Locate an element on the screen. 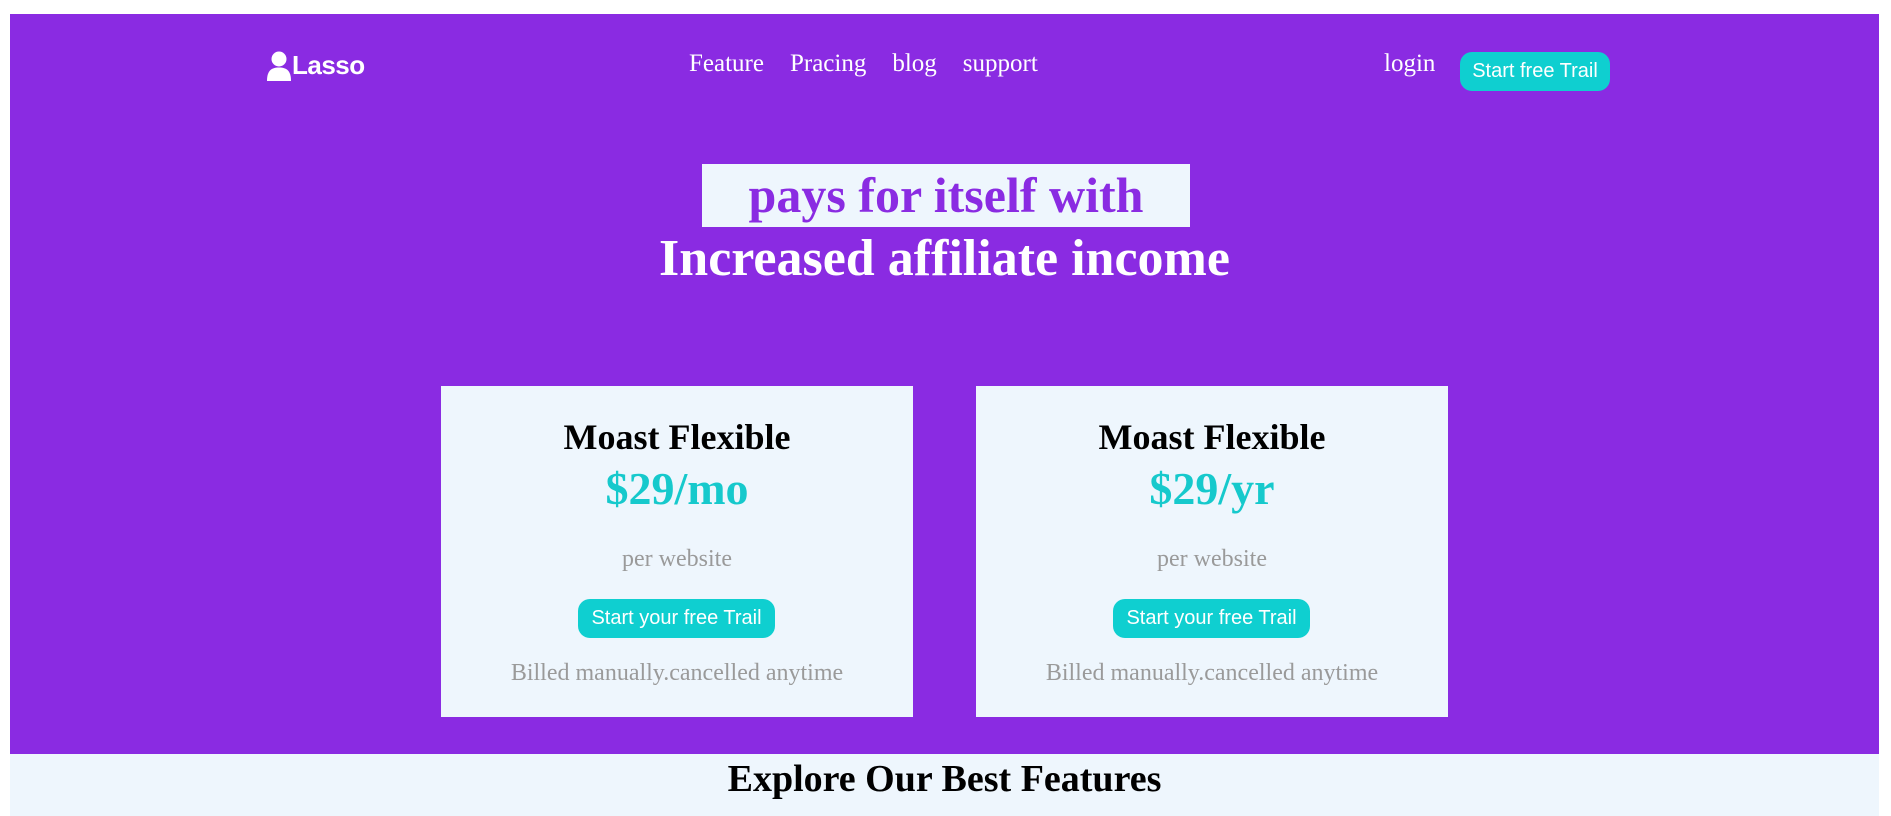 This screenshot has width=1891, height=816. logo: Lasso is located at coordinates (315, 65).